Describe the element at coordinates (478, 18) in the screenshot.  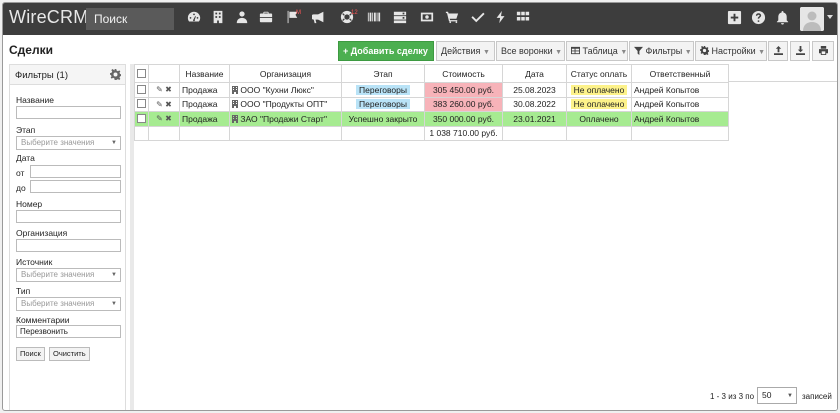
I see `check-icon` at that location.